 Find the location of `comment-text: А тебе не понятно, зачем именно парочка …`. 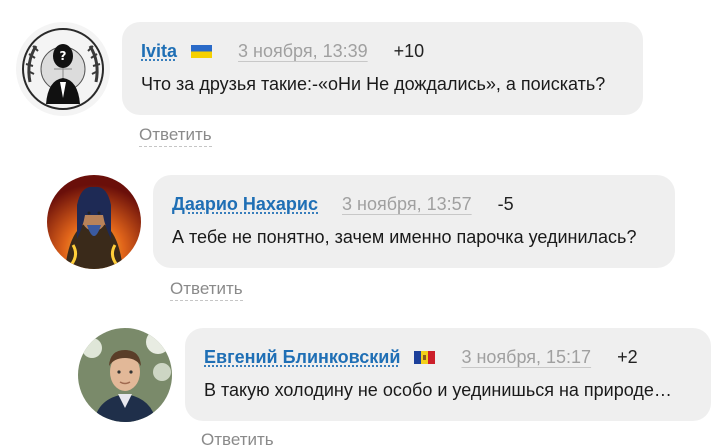

comment-text: А тебе не понятно, зачем именно парочка … is located at coordinates (404, 237).